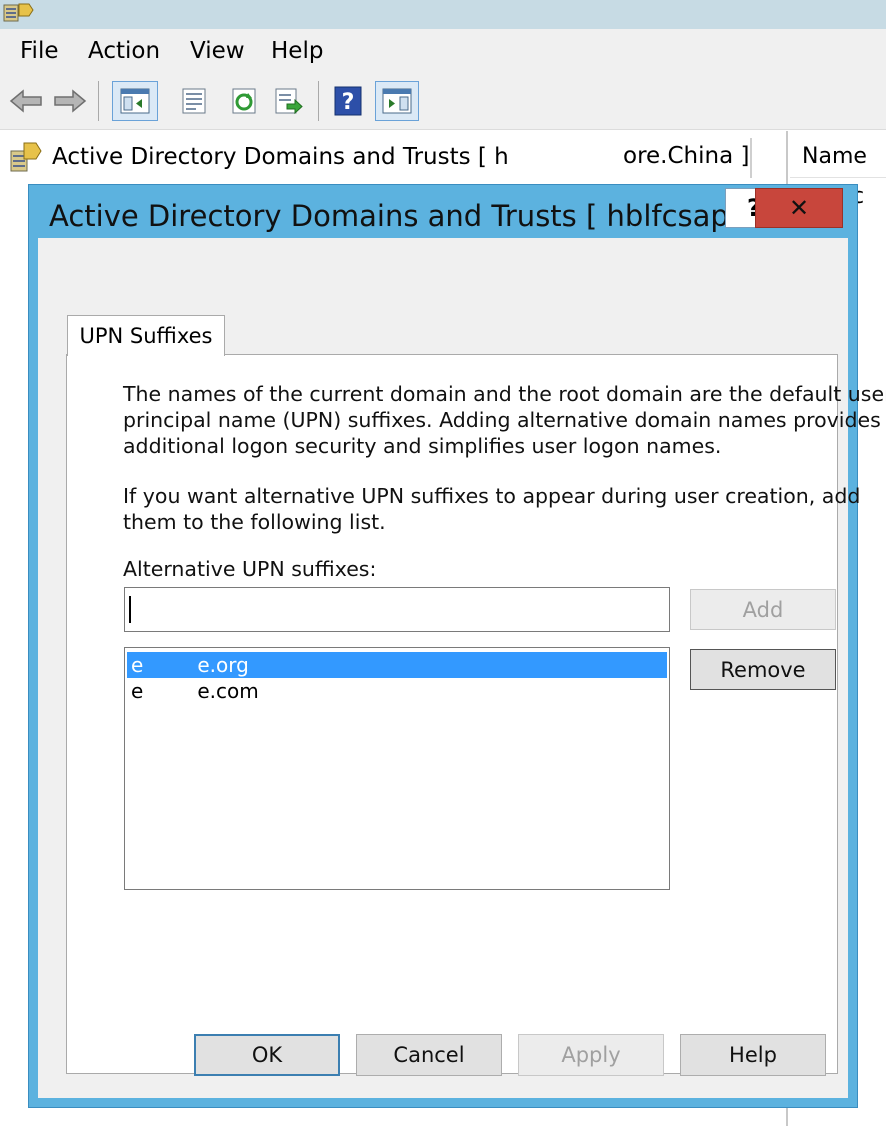 This screenshot has height=1126, width=886. Describe the element at coordinates (397, 691) in the screenshot. I see `list-item: e e.com` at that location.